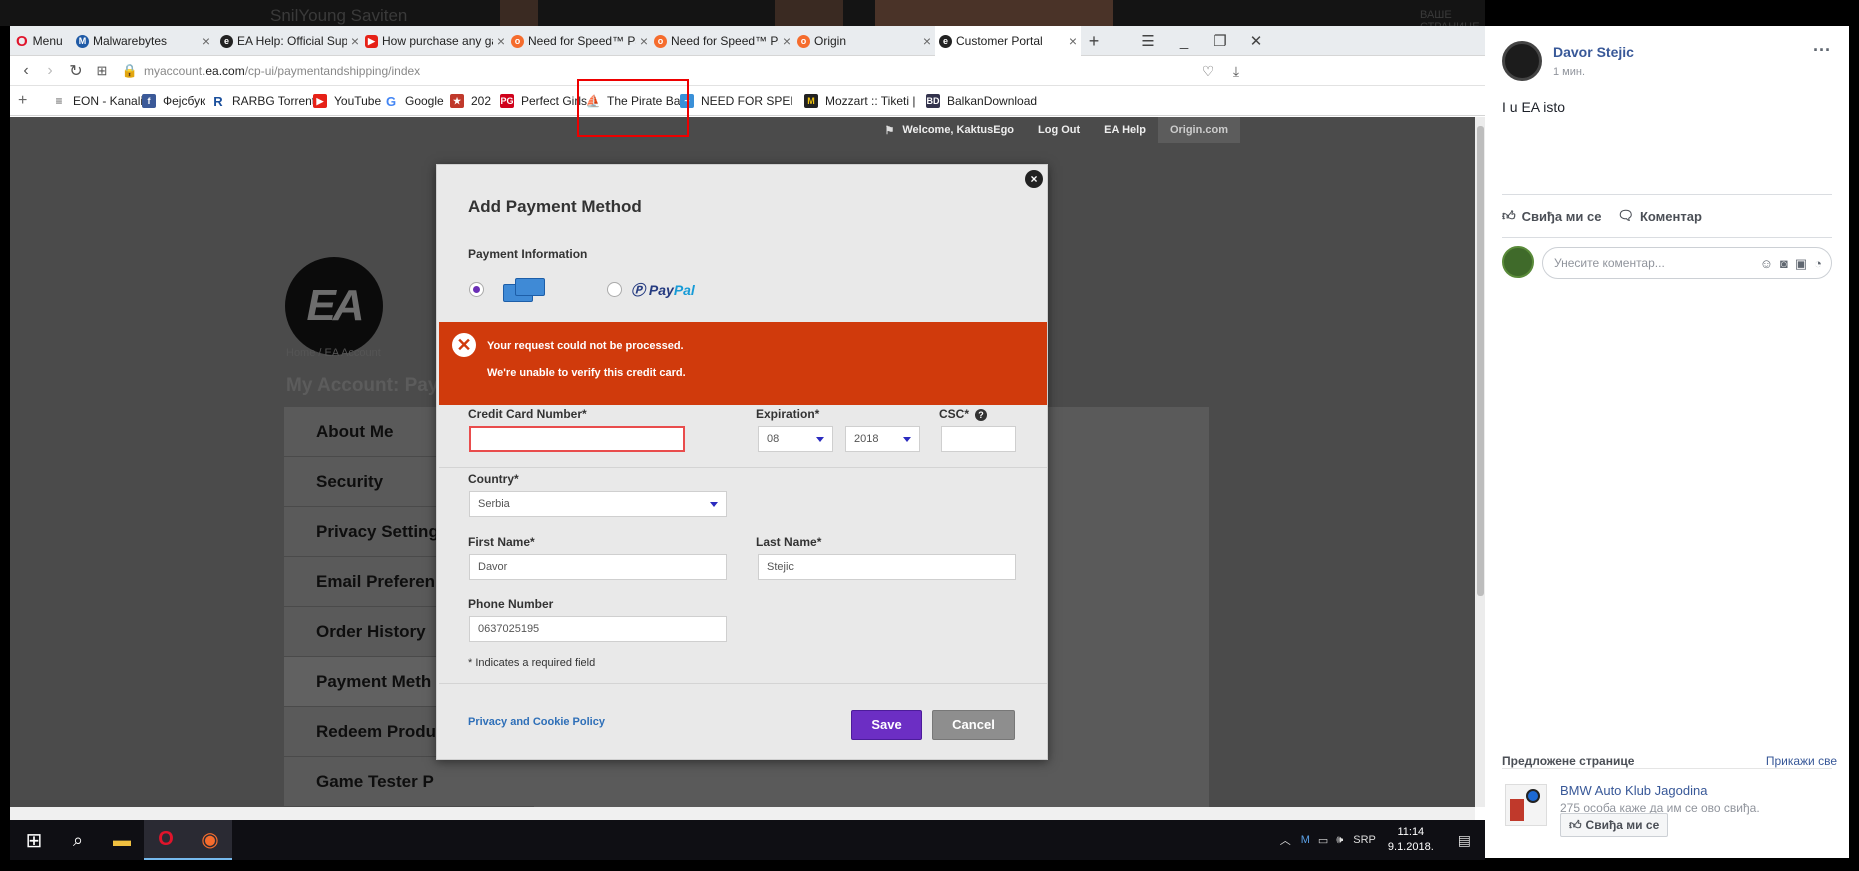 This screenshot has width=1859, height=871. Describe the element at coordinates (1236, 71) in the screenshot. I see `download-icon: ⤓` at that location.